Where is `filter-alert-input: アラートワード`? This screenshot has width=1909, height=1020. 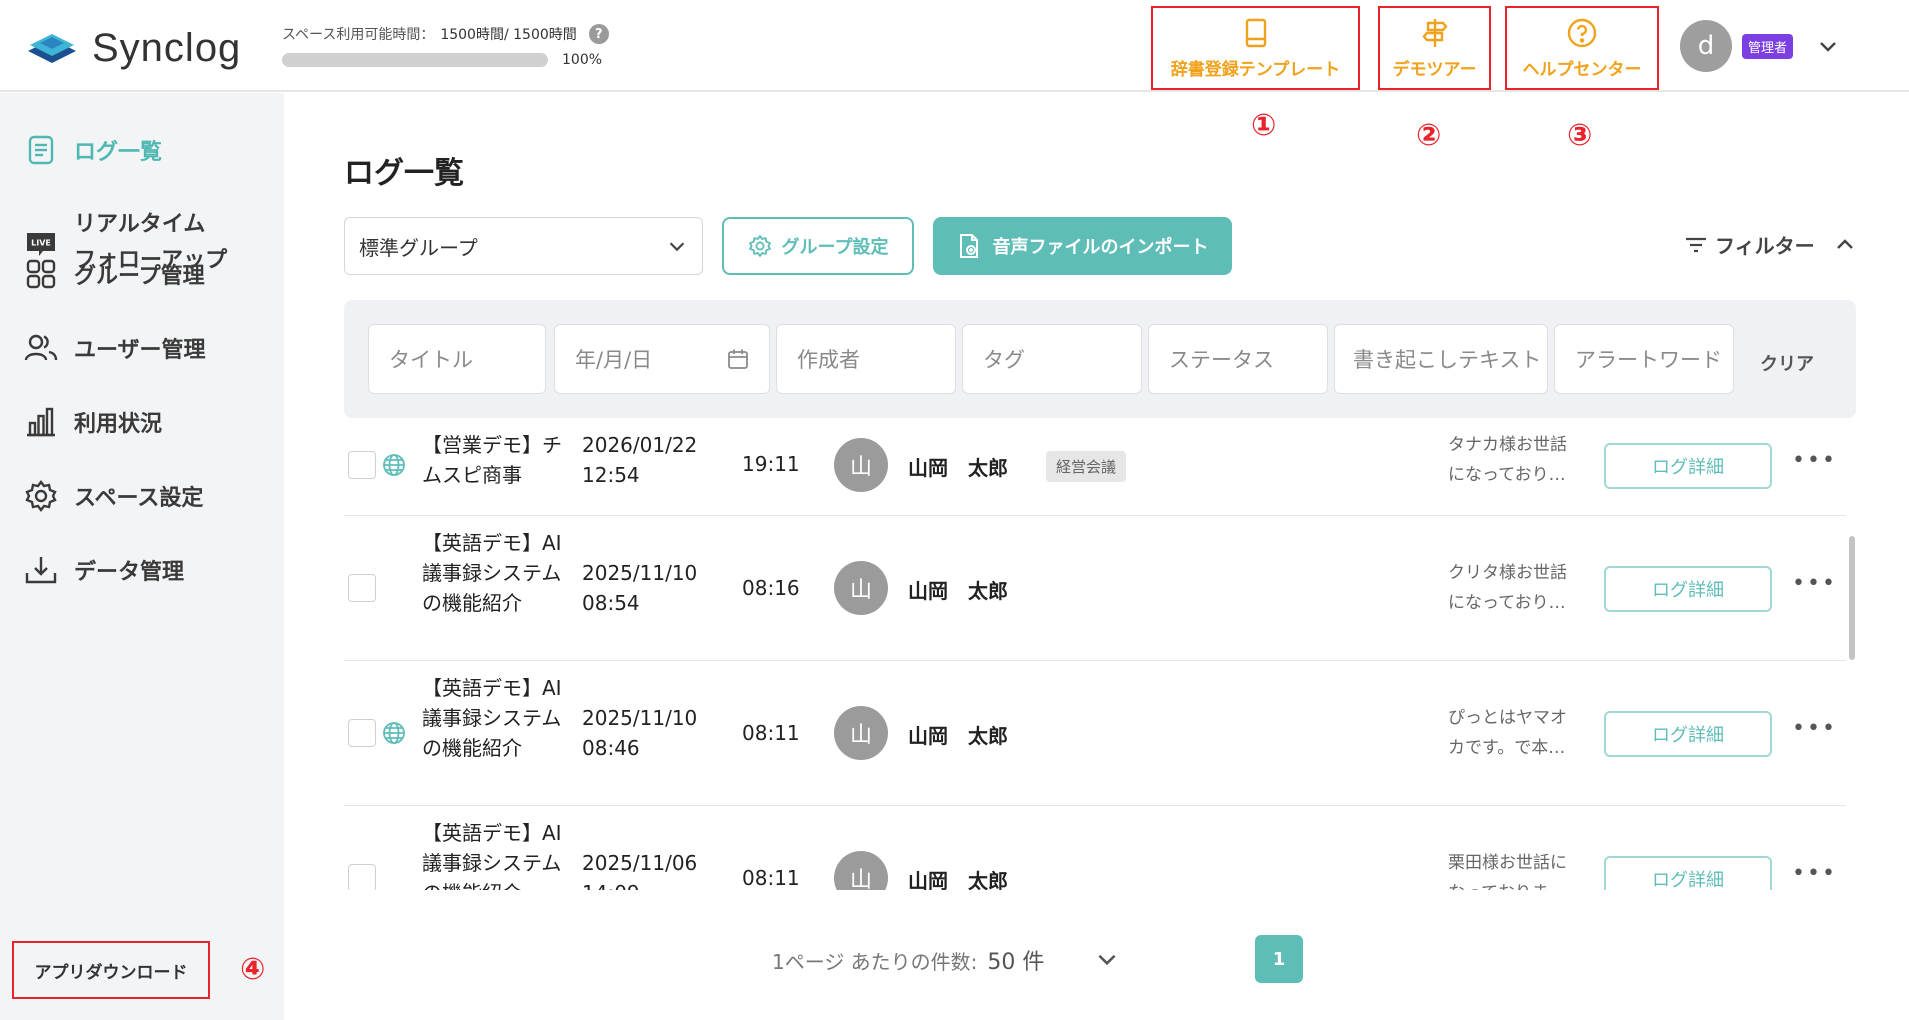 filter-alert-input: アラートワード is located at coordinates (1644, 359).